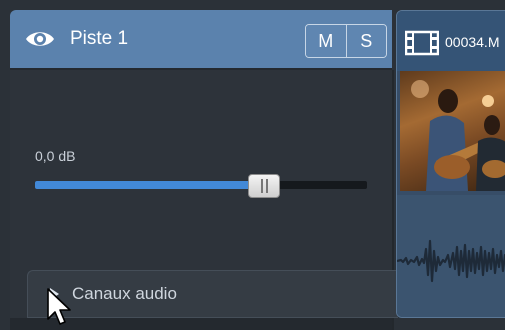  What do you see at coordinates (149, 185) in the screenshot?
I see `volume-slider-fill` at bounding box center [149, 185].